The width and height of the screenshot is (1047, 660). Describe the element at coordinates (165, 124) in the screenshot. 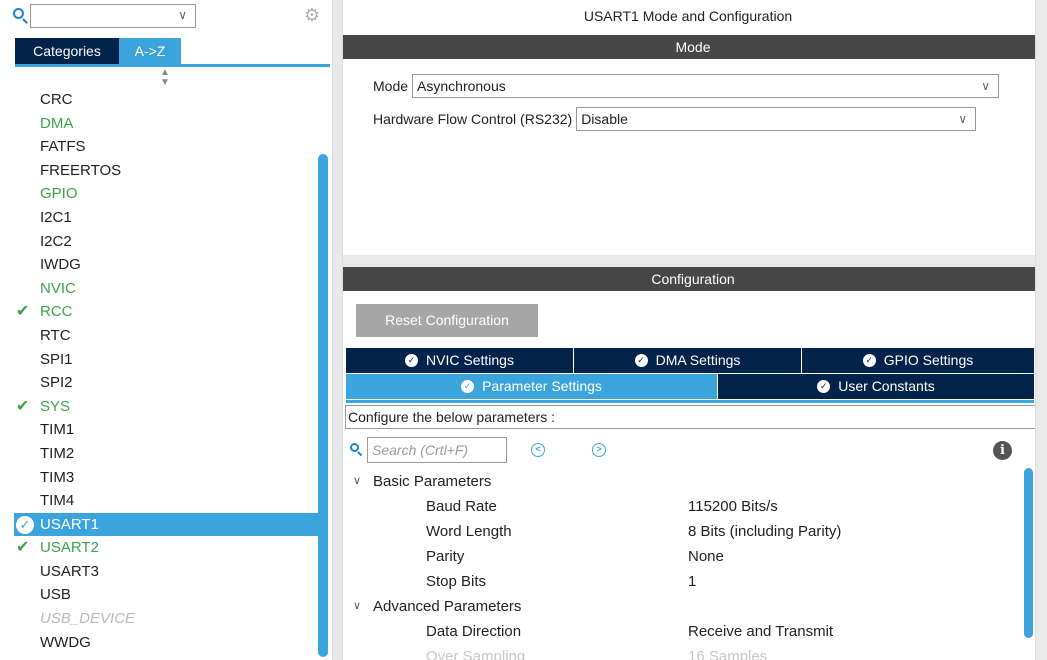

I see `list-item: DMA` at that location.